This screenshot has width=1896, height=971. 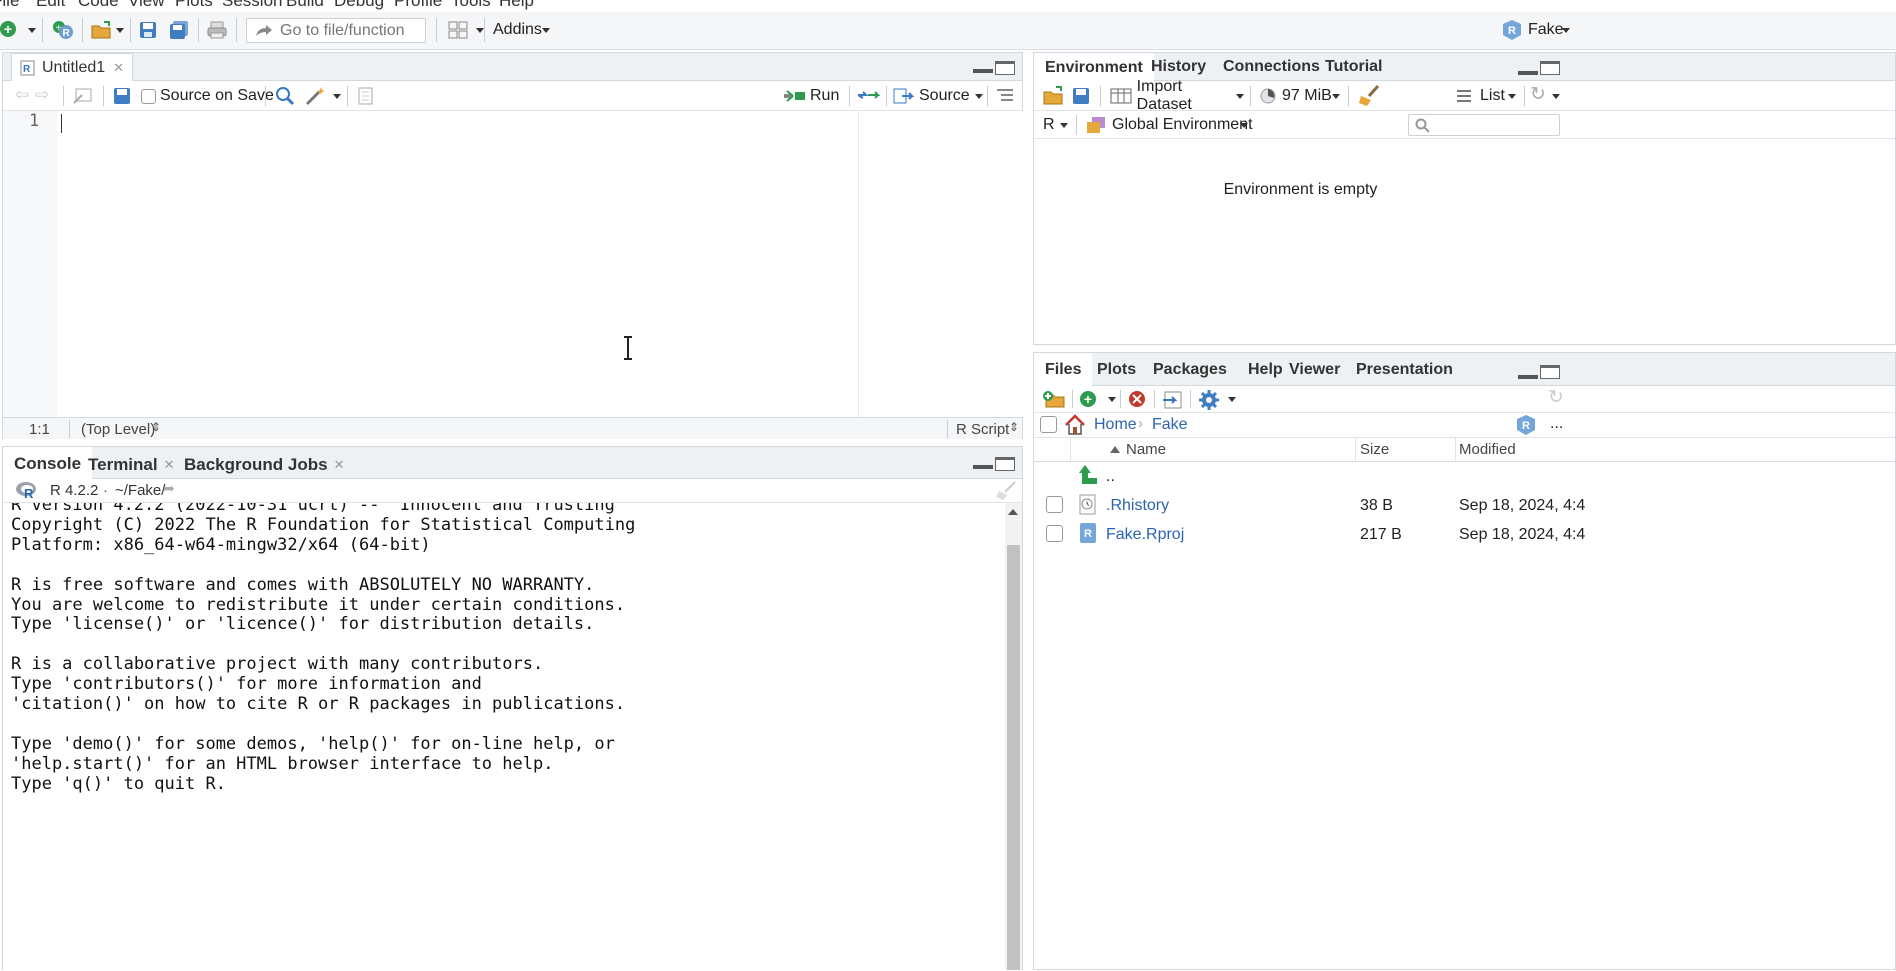 What do you see at coordinates (359, 5) in the screenshot?
I see `menu-debug: Debug` at bounding box center [359, 5].